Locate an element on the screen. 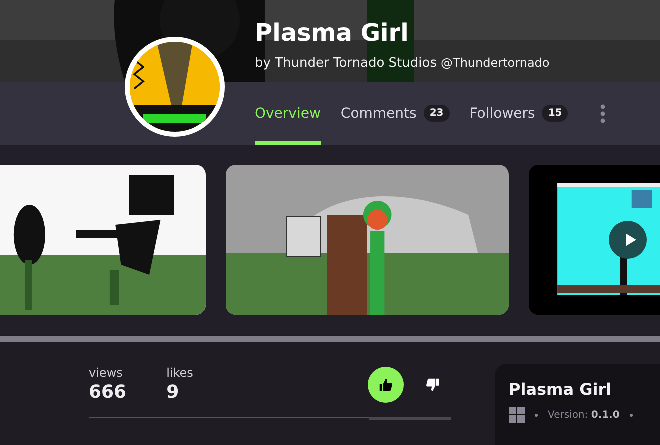  like-button is located at coordinates (386, 384).